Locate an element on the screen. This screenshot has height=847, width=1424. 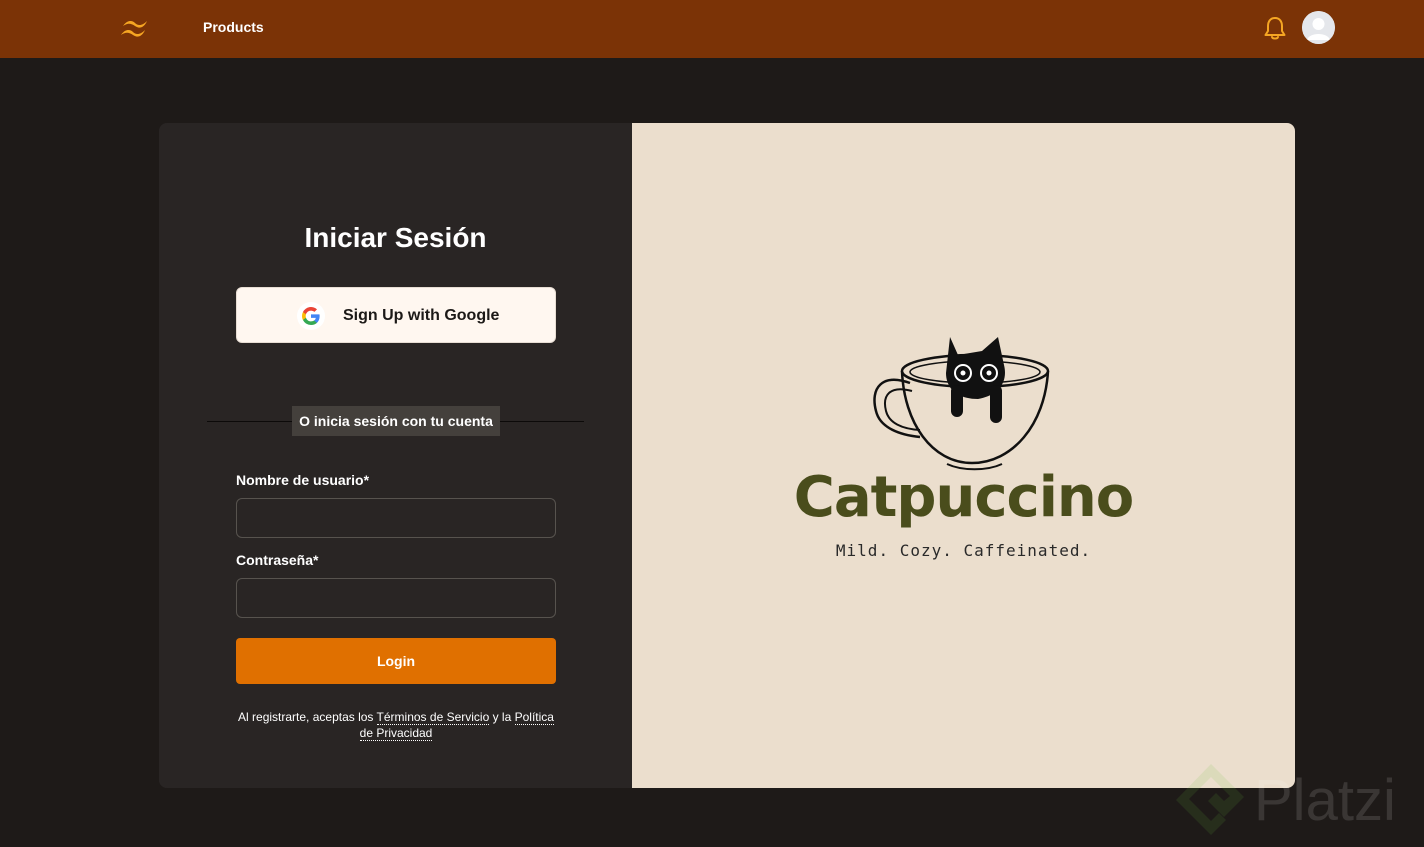
watermark-text: Platzi is located at coordinates (1325, 800).